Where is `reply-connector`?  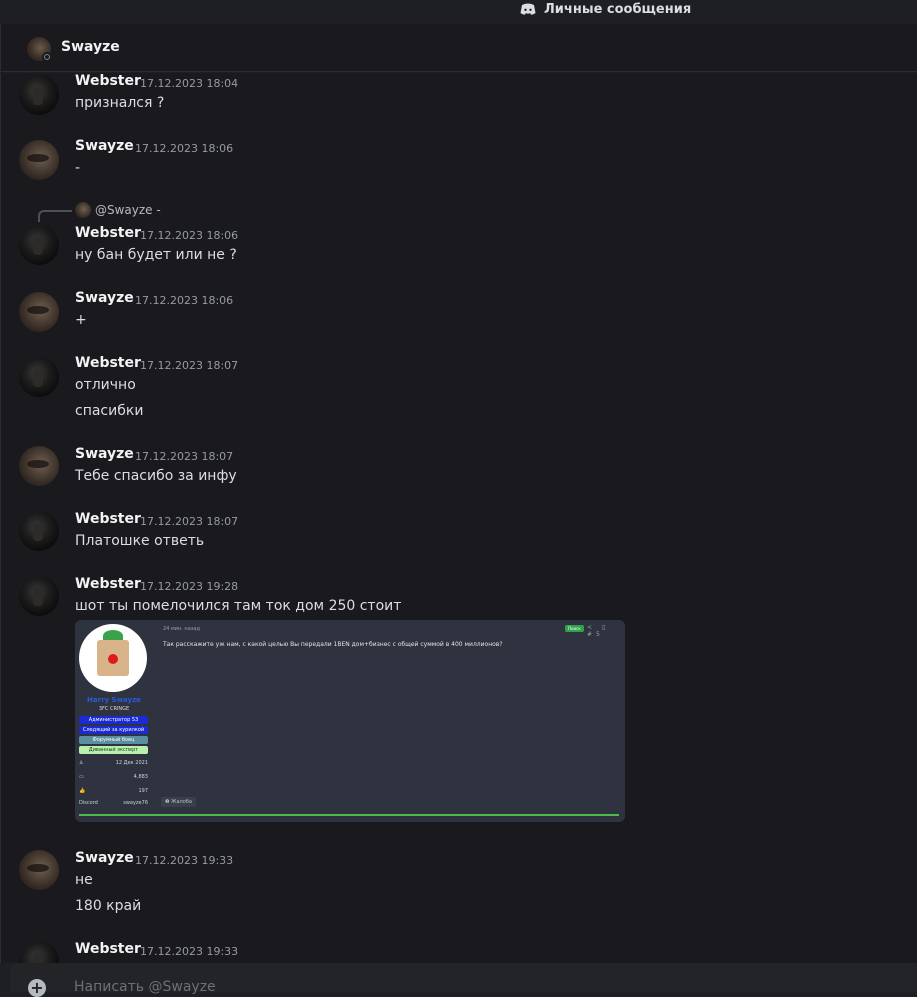 reply-connector is located at coordinates (55, 216).